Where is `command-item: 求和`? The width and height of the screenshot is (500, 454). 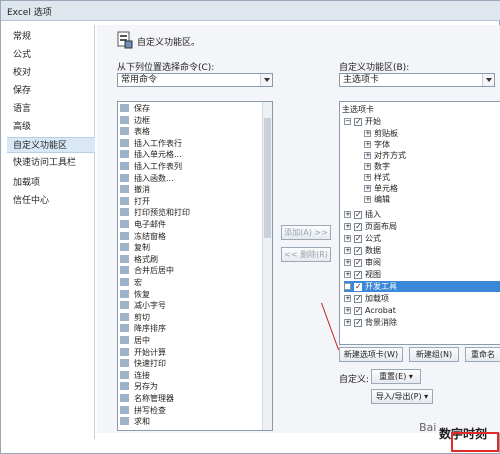
command-item: 求和 is located at coordinates (135, 421).